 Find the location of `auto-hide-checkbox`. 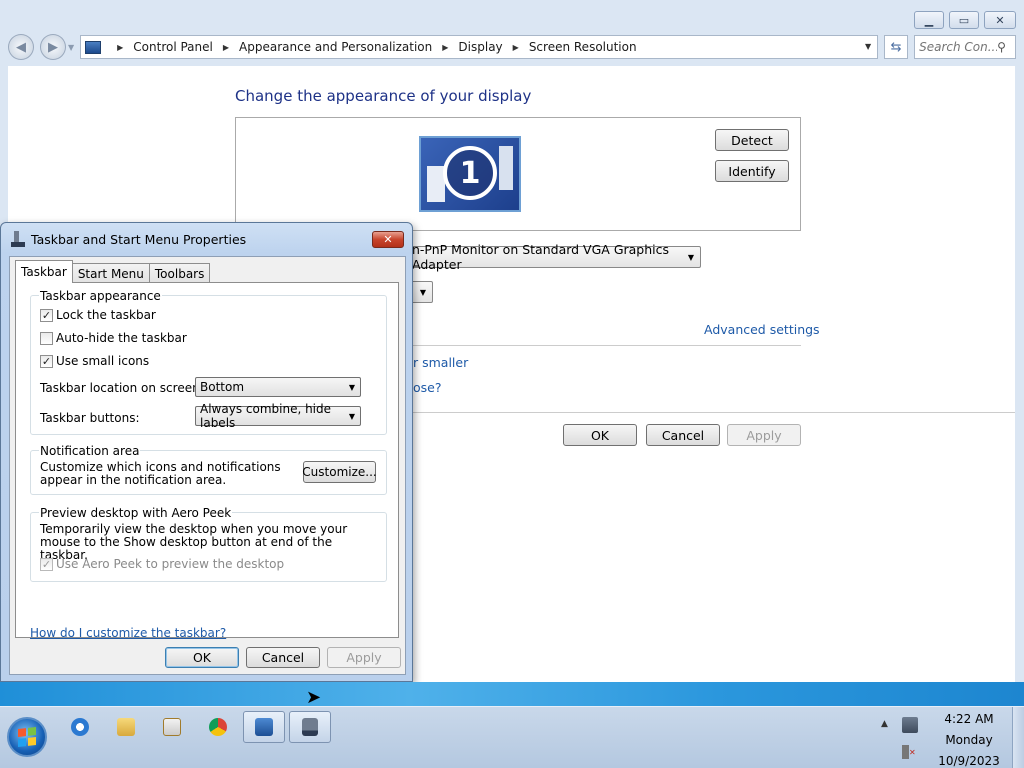

auto-hide-checkbox is located at coordinates (46, 338).